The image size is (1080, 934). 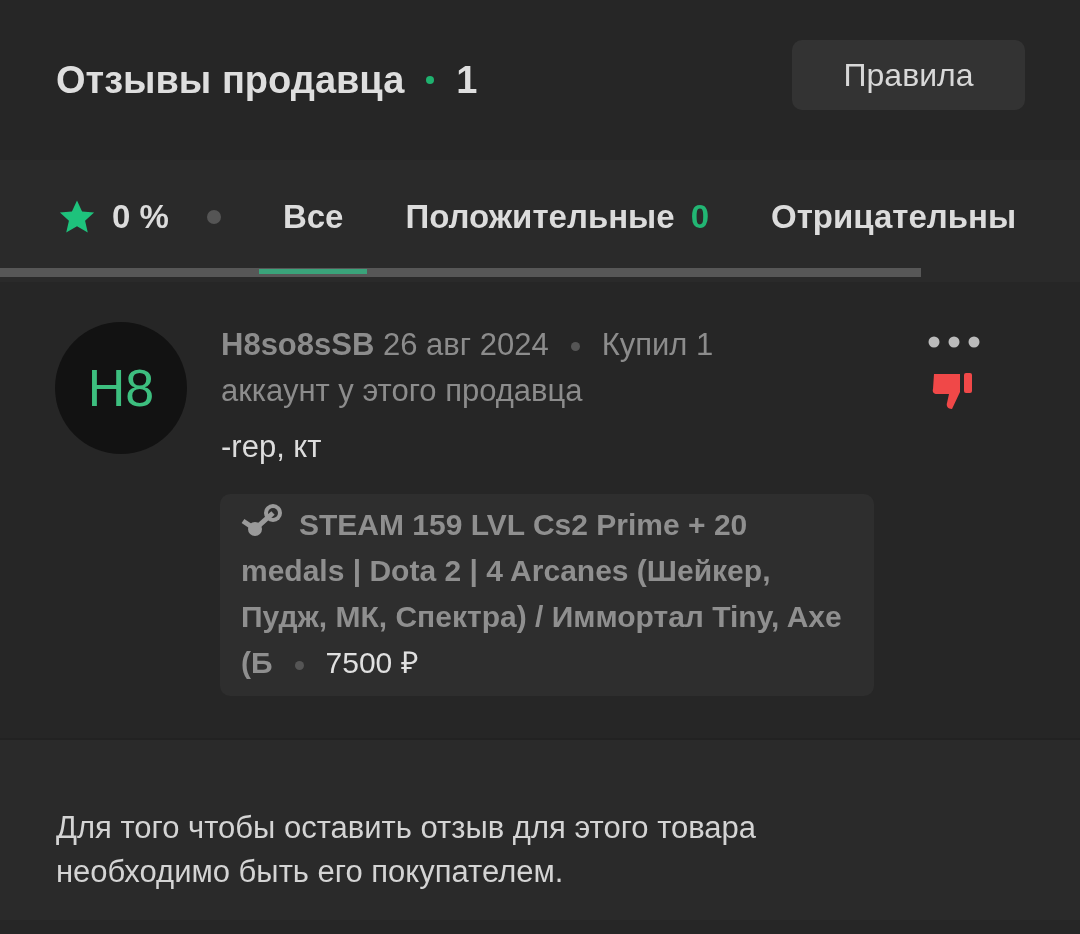 What do you see at coordinates (313, 219) in the screenshot?
I see `filter-tab: Все` at bounding box center [313, 219].